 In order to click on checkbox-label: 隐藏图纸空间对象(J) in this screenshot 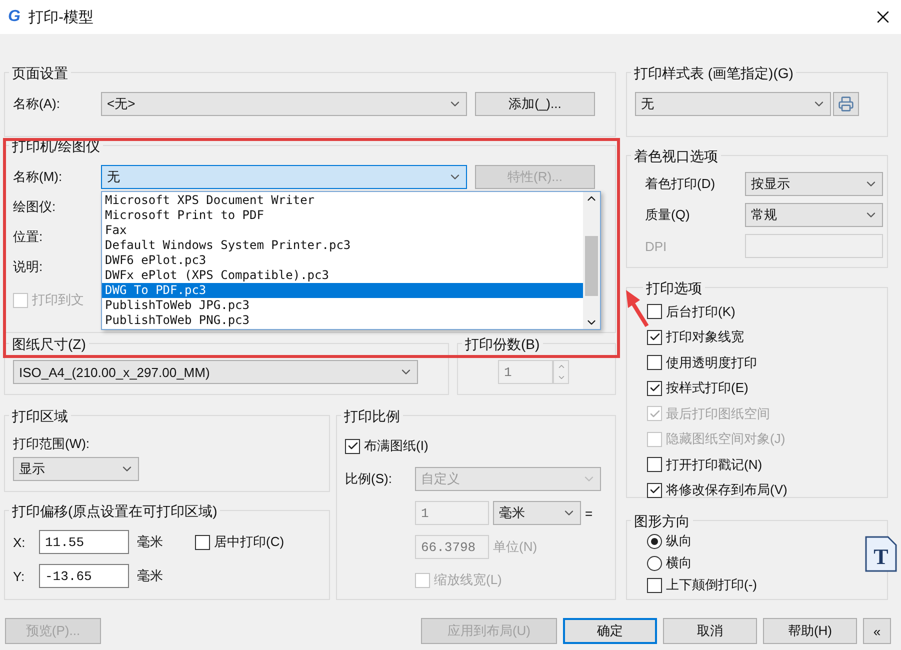, I will do `click(726, 439)`.